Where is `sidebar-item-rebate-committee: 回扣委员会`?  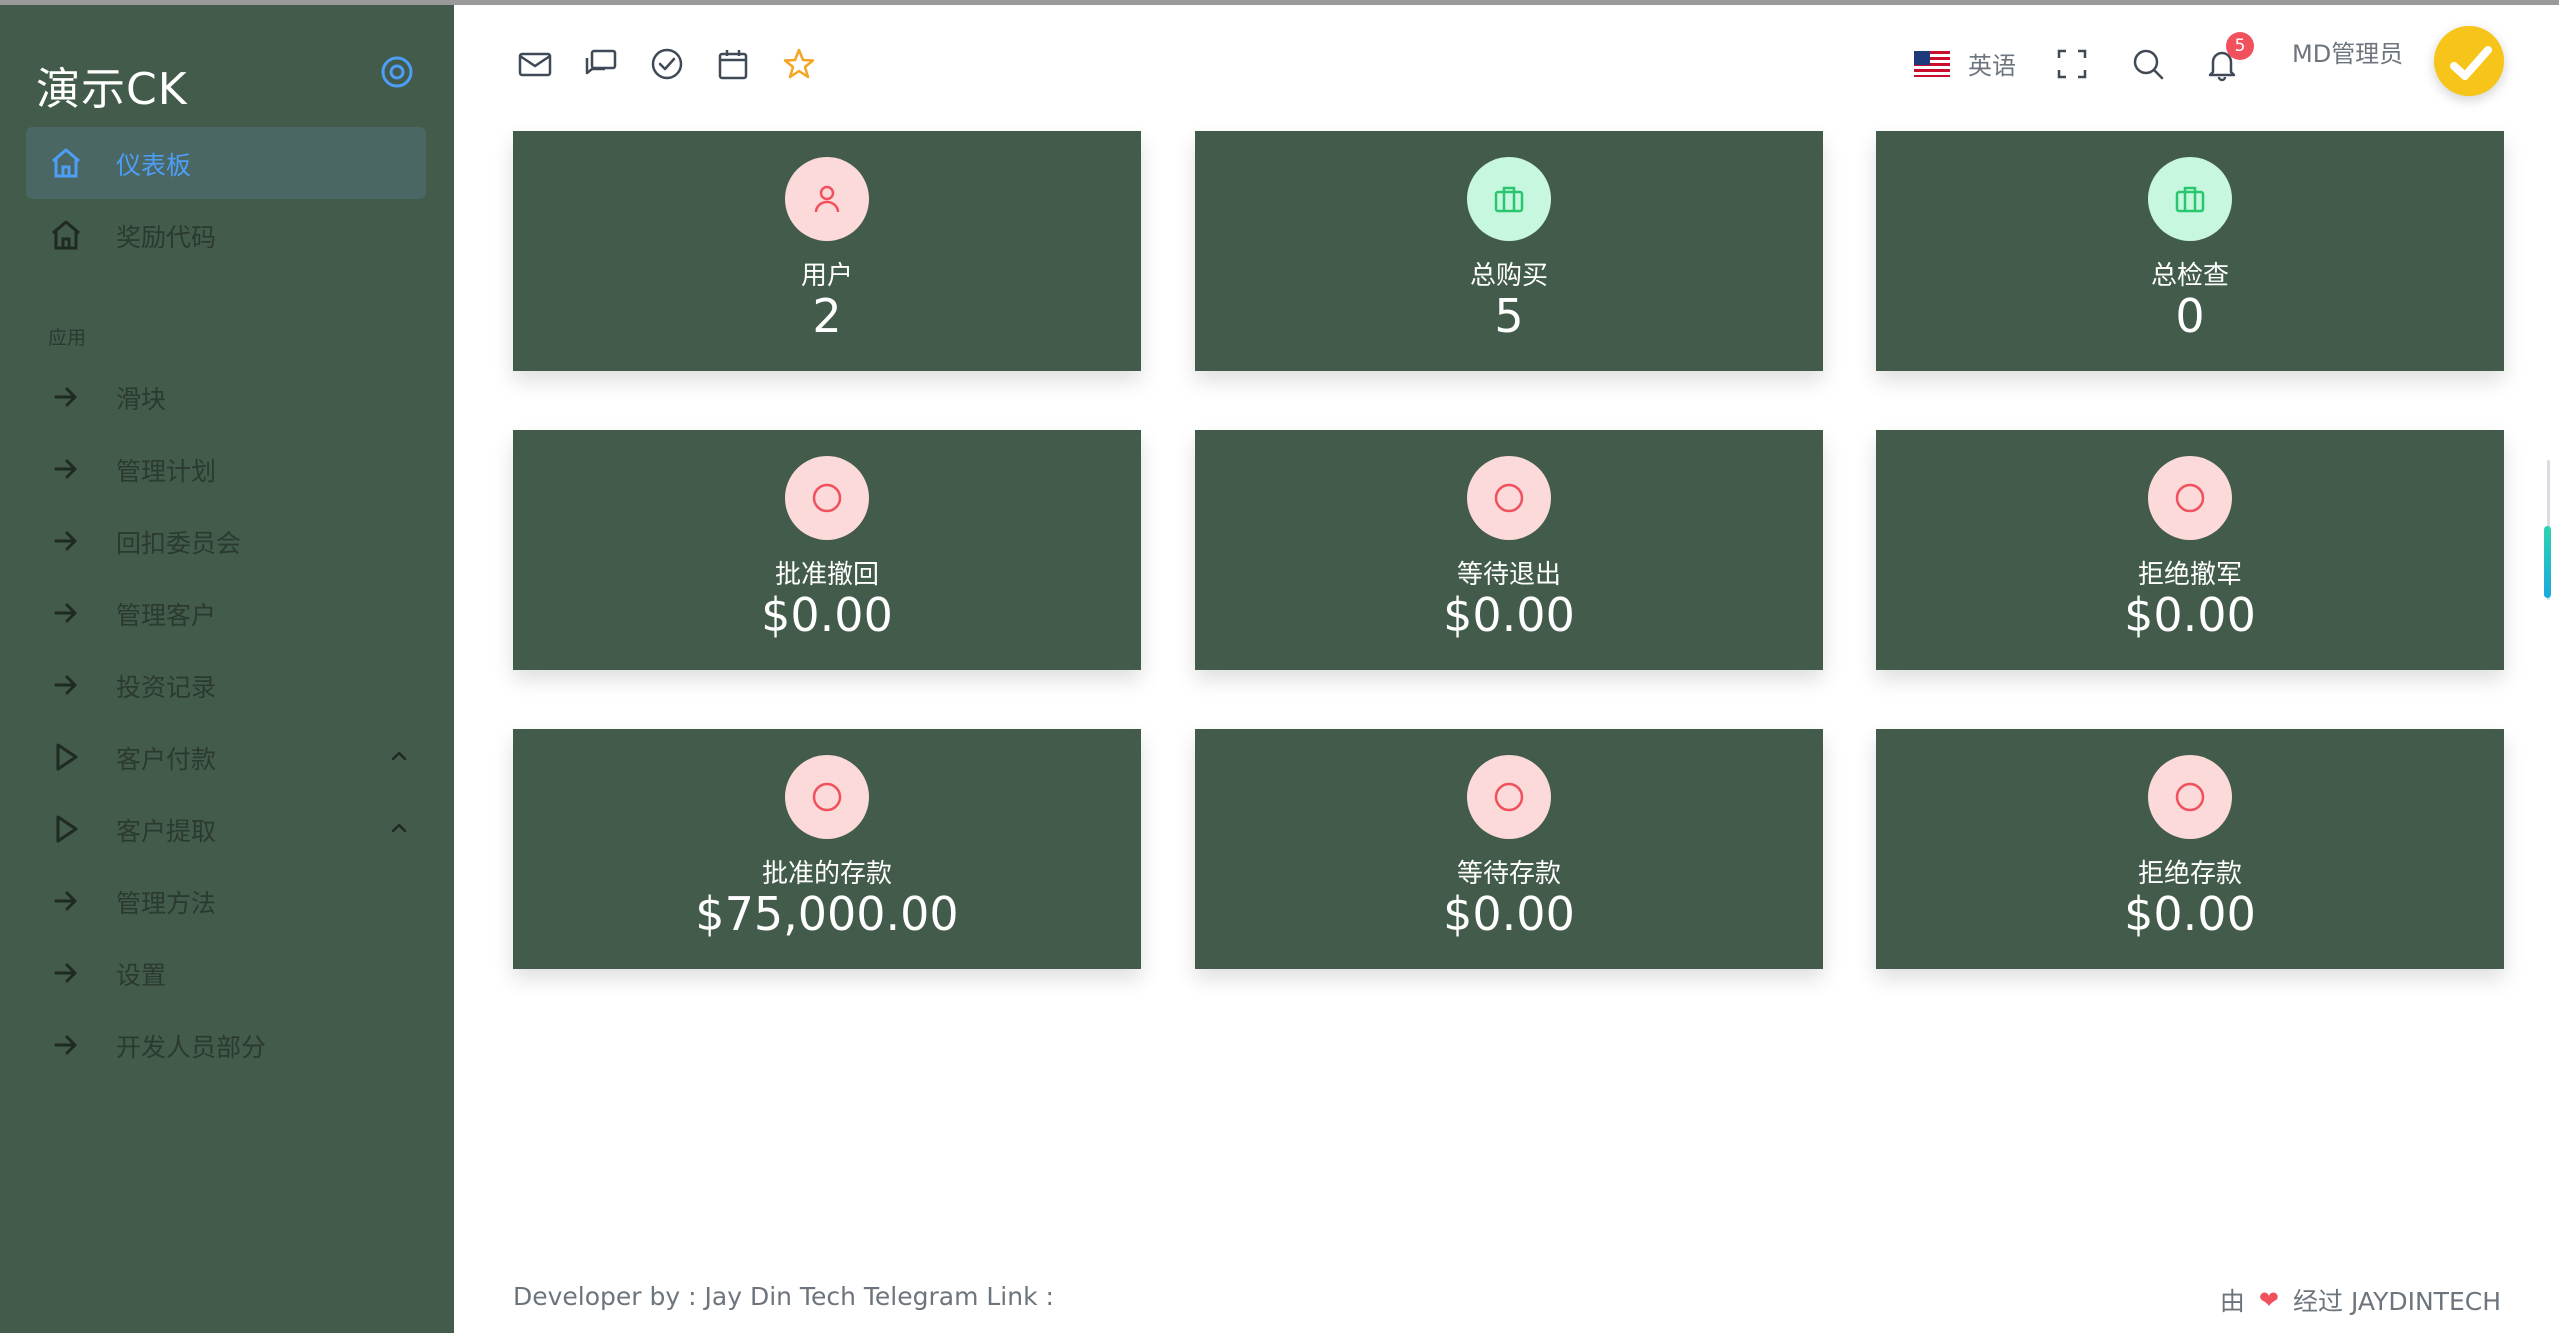
sidebar-item-rebate-committee: 回扣委员会 is located at coordinates (226, 541).